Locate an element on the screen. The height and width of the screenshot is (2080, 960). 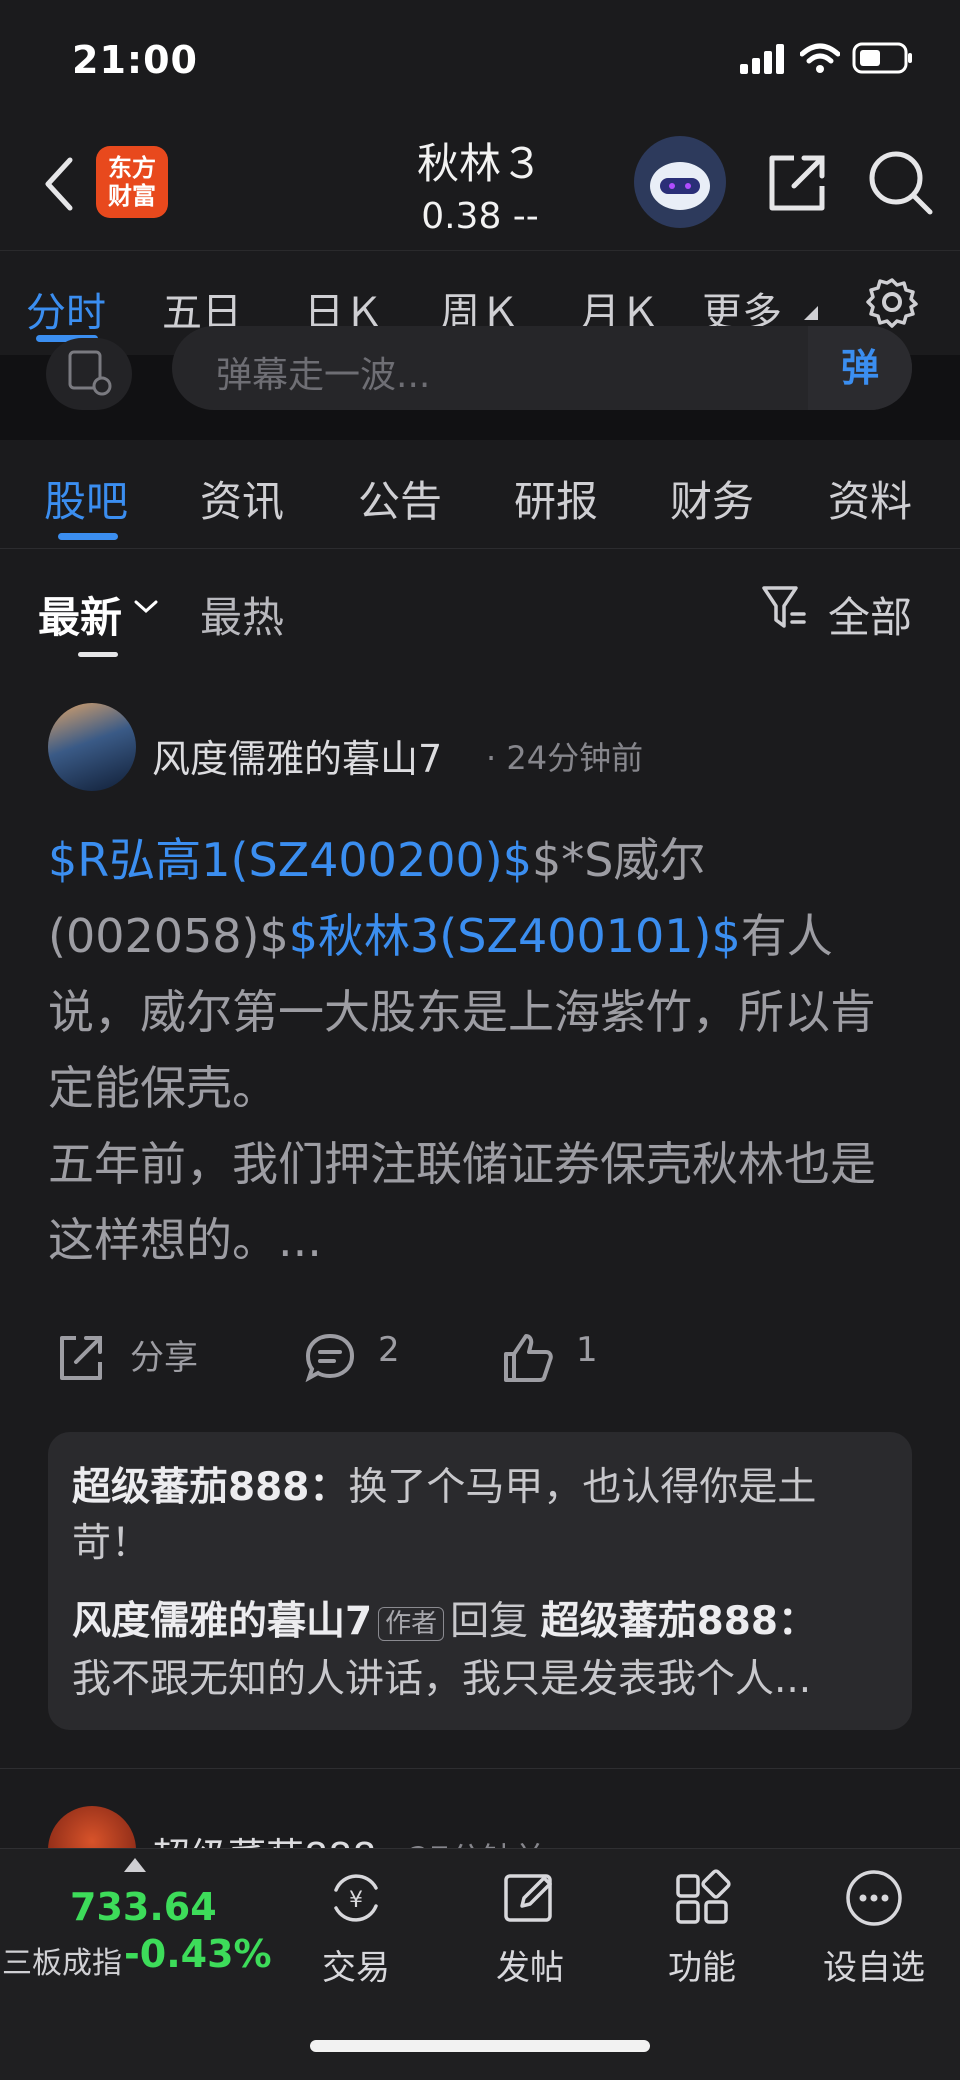
robot-icon is located at coordinates (680, 186).